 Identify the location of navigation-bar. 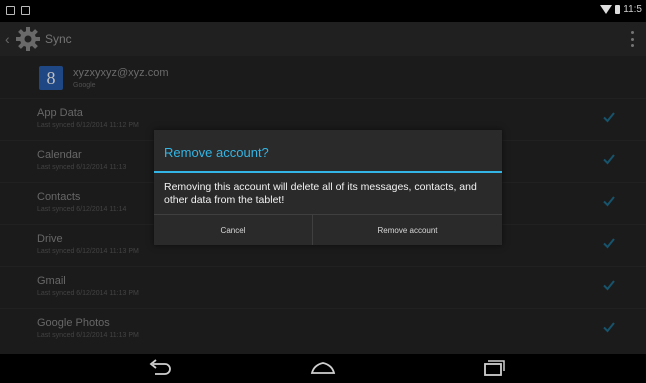
(323, 368).